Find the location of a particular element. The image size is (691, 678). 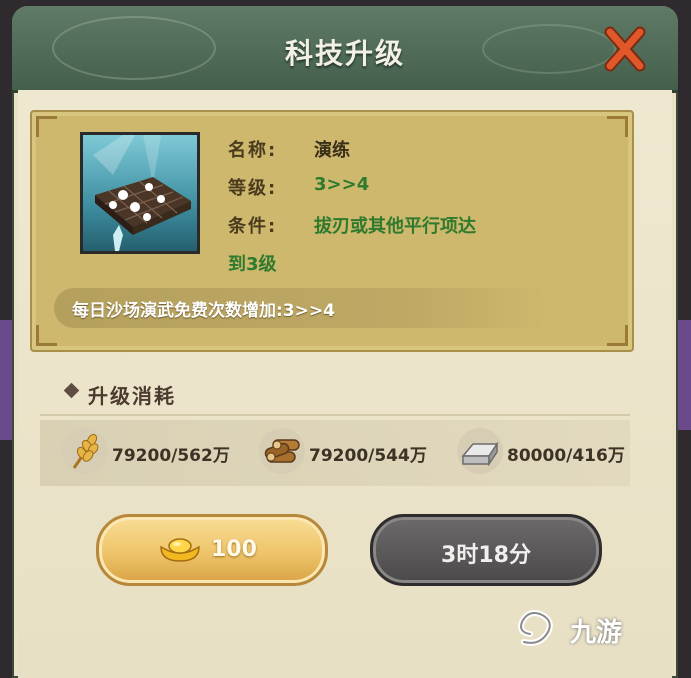

cost-iron-amount: 80000/416万 is located at coordinates (566, 456).